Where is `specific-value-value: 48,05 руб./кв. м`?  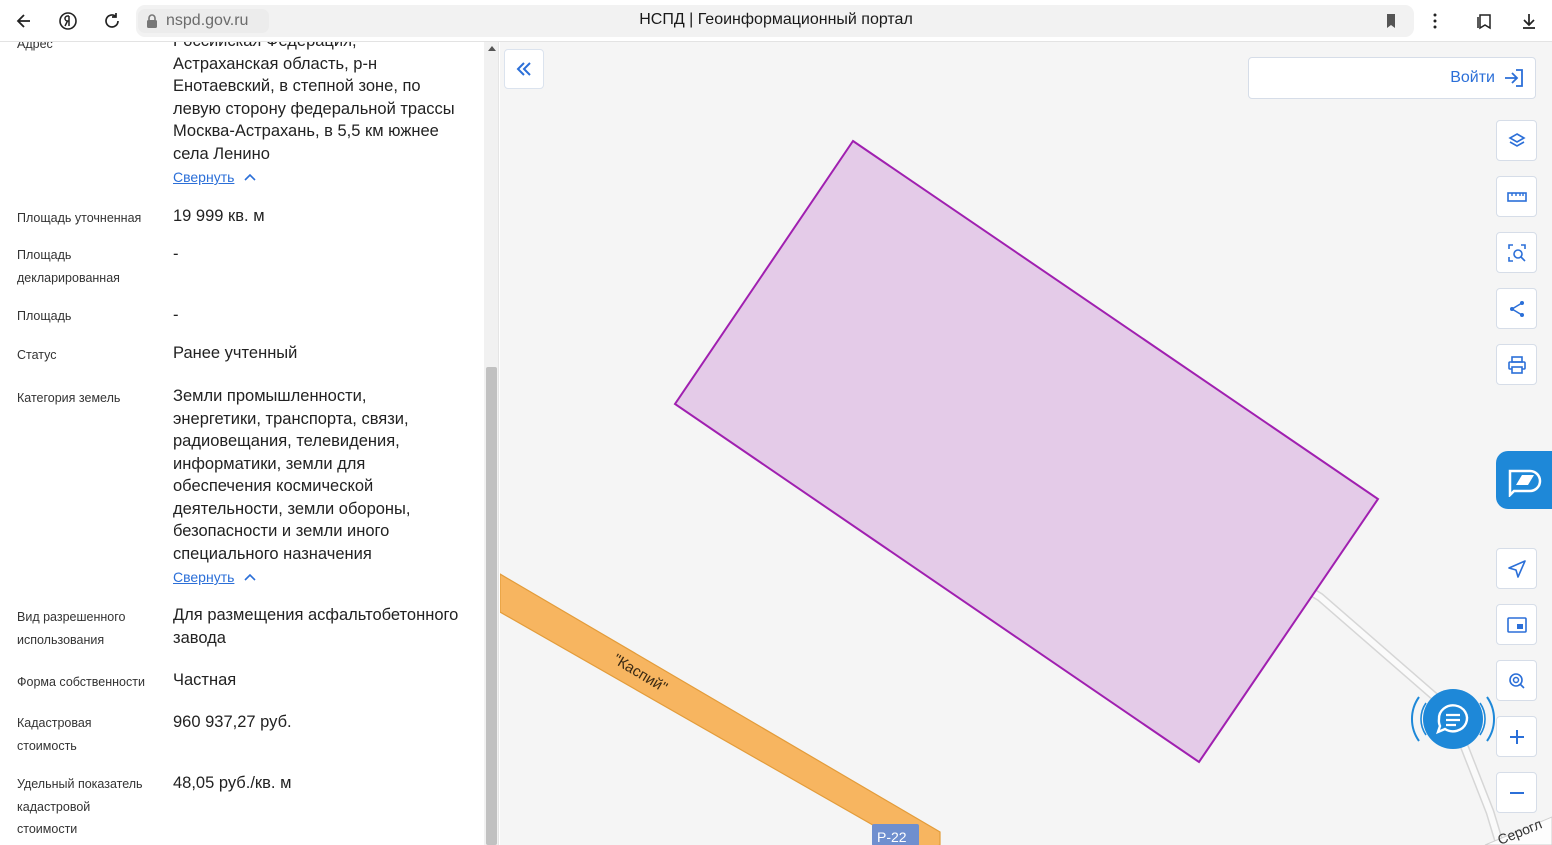
specific-value-value: 48,05 руб./кв. м is located at coordinates (232, 783).